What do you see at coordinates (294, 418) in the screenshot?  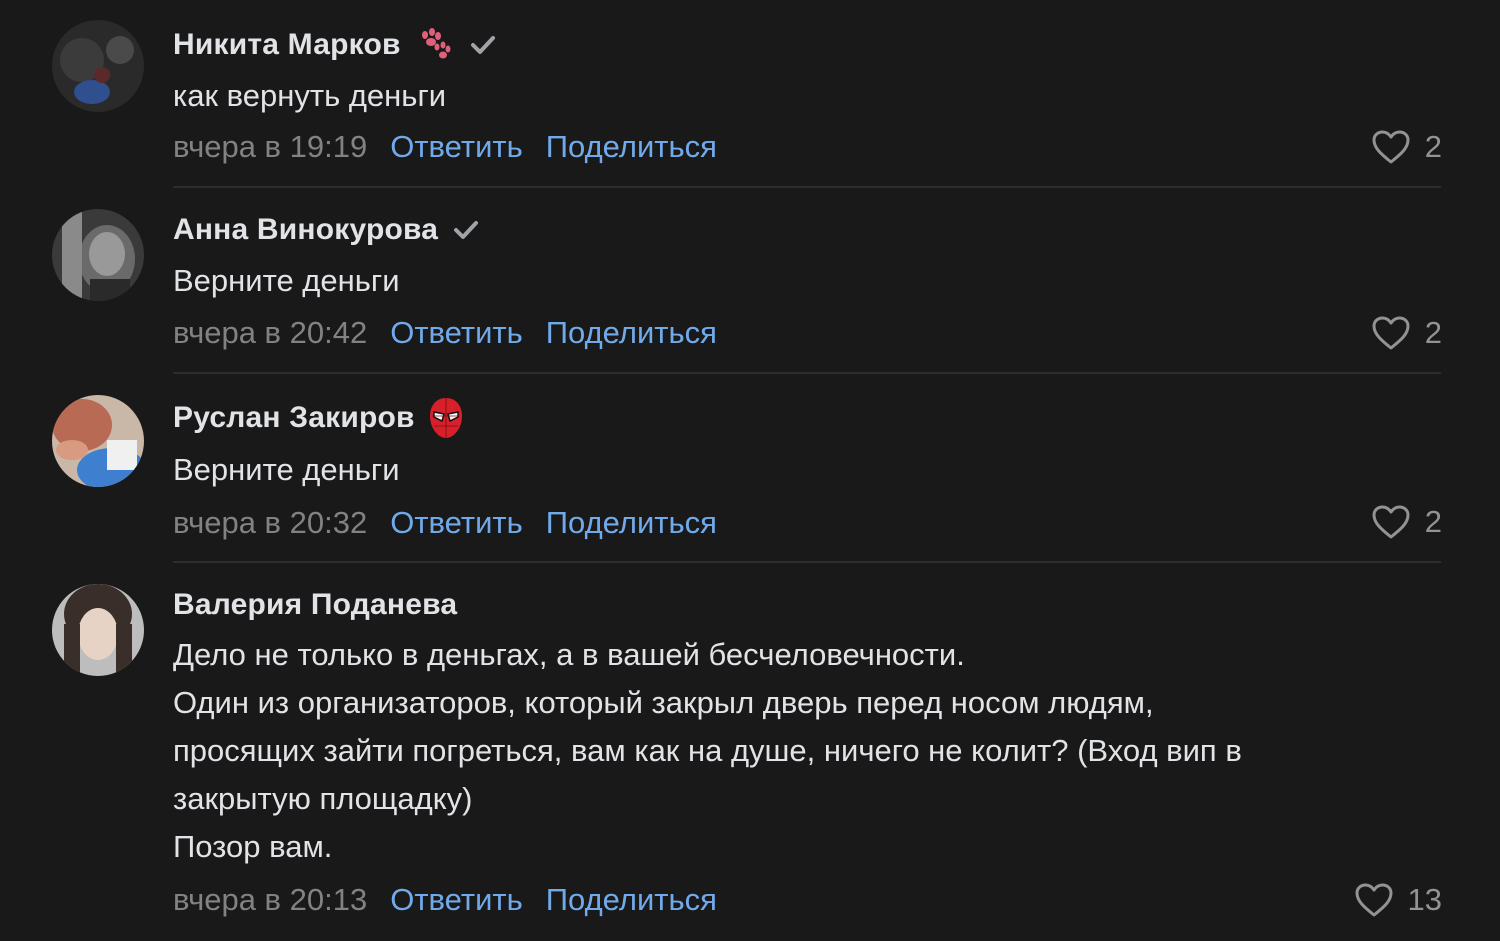 I see `author-name: Руслан Закиров` at bounding box center [294, 418].